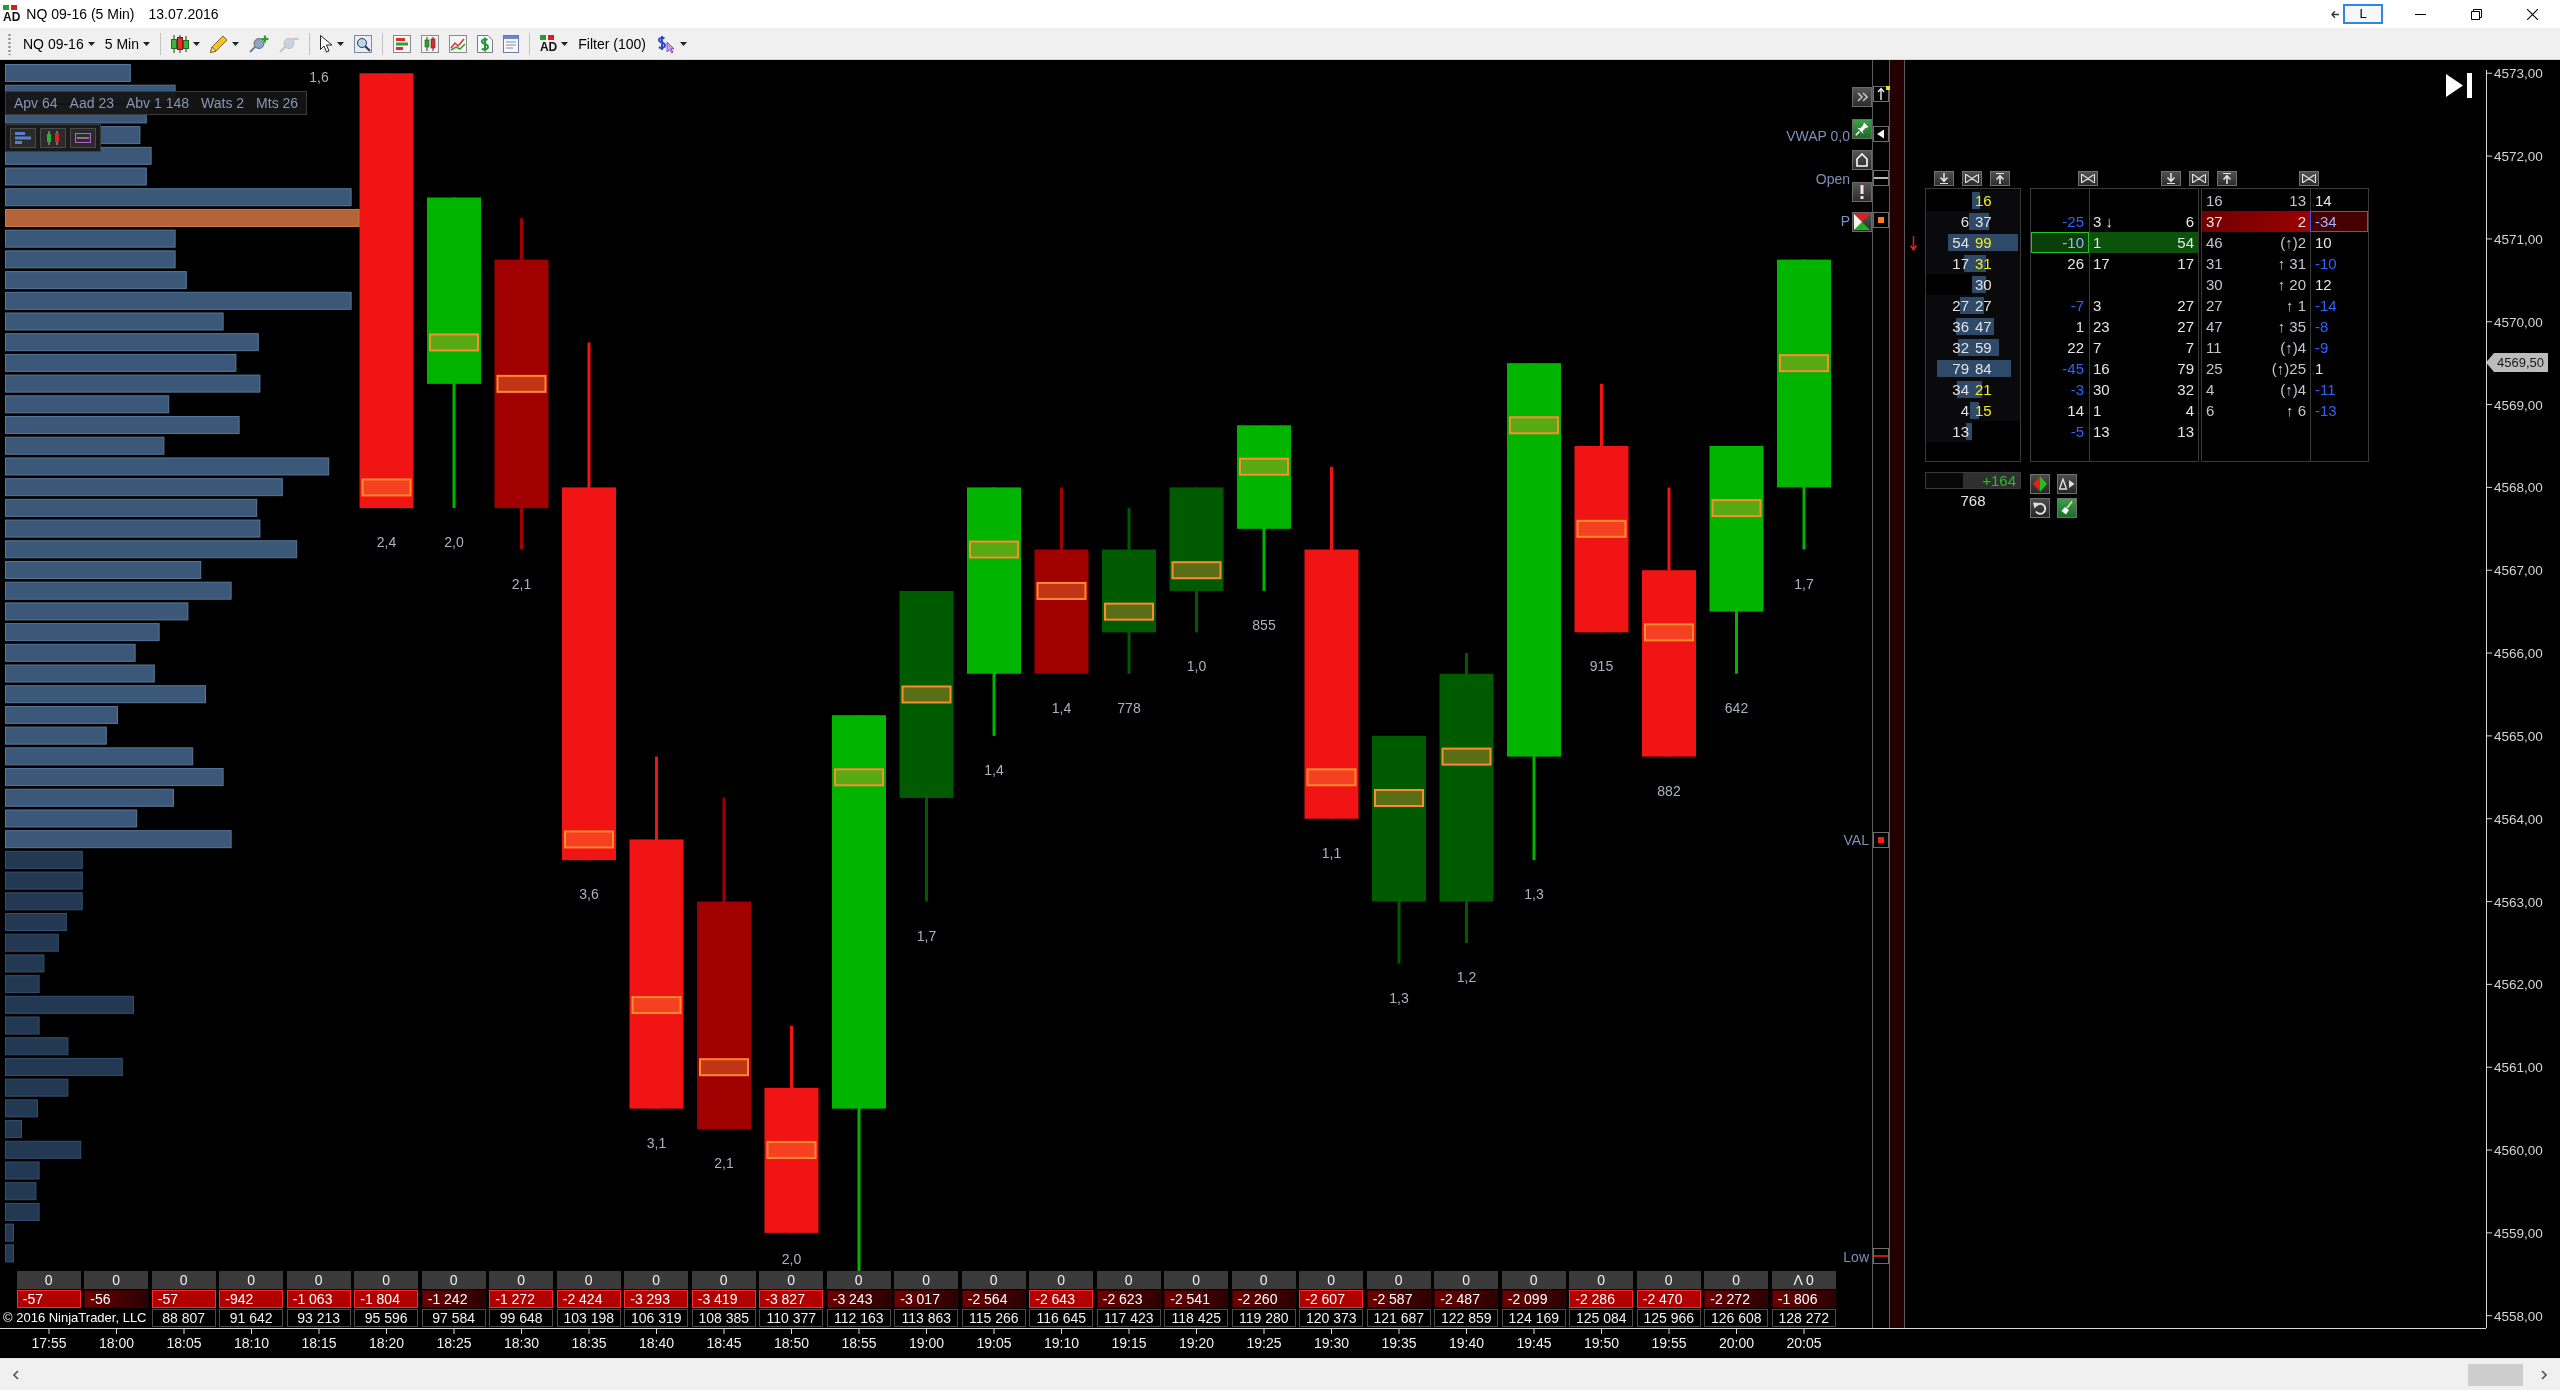  I want to click on undo-button, so click(2040, 508).